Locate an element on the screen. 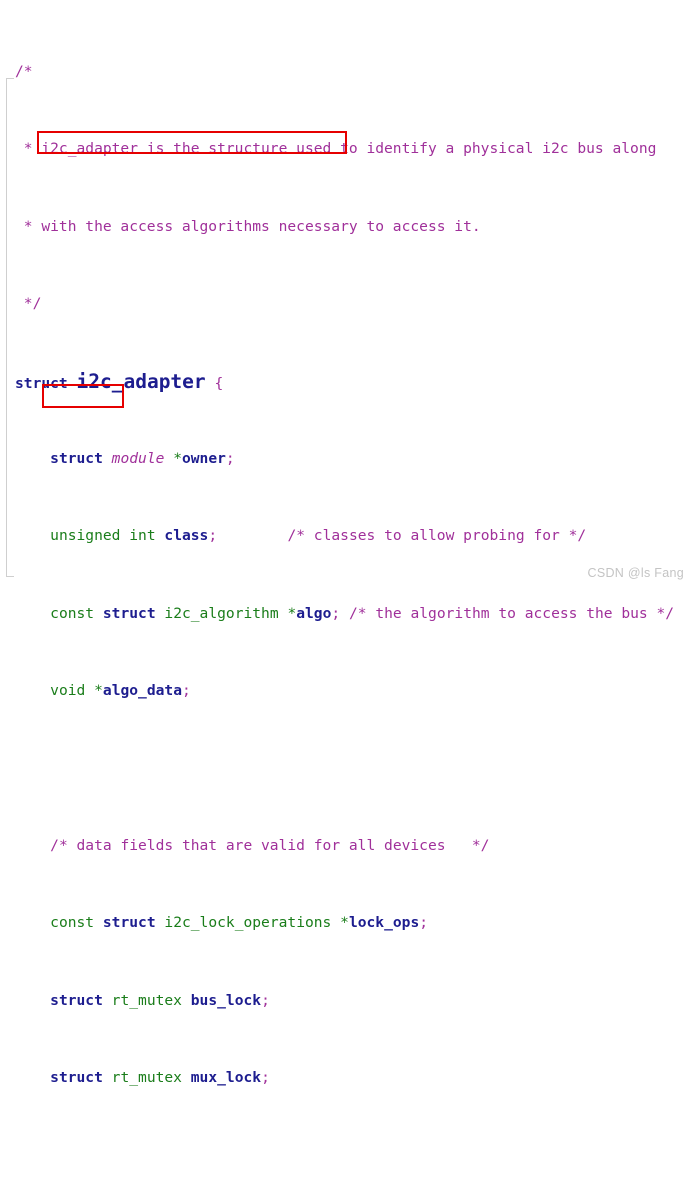  field-bus-lock: bus_lock is located at coordinates (226, 1000).